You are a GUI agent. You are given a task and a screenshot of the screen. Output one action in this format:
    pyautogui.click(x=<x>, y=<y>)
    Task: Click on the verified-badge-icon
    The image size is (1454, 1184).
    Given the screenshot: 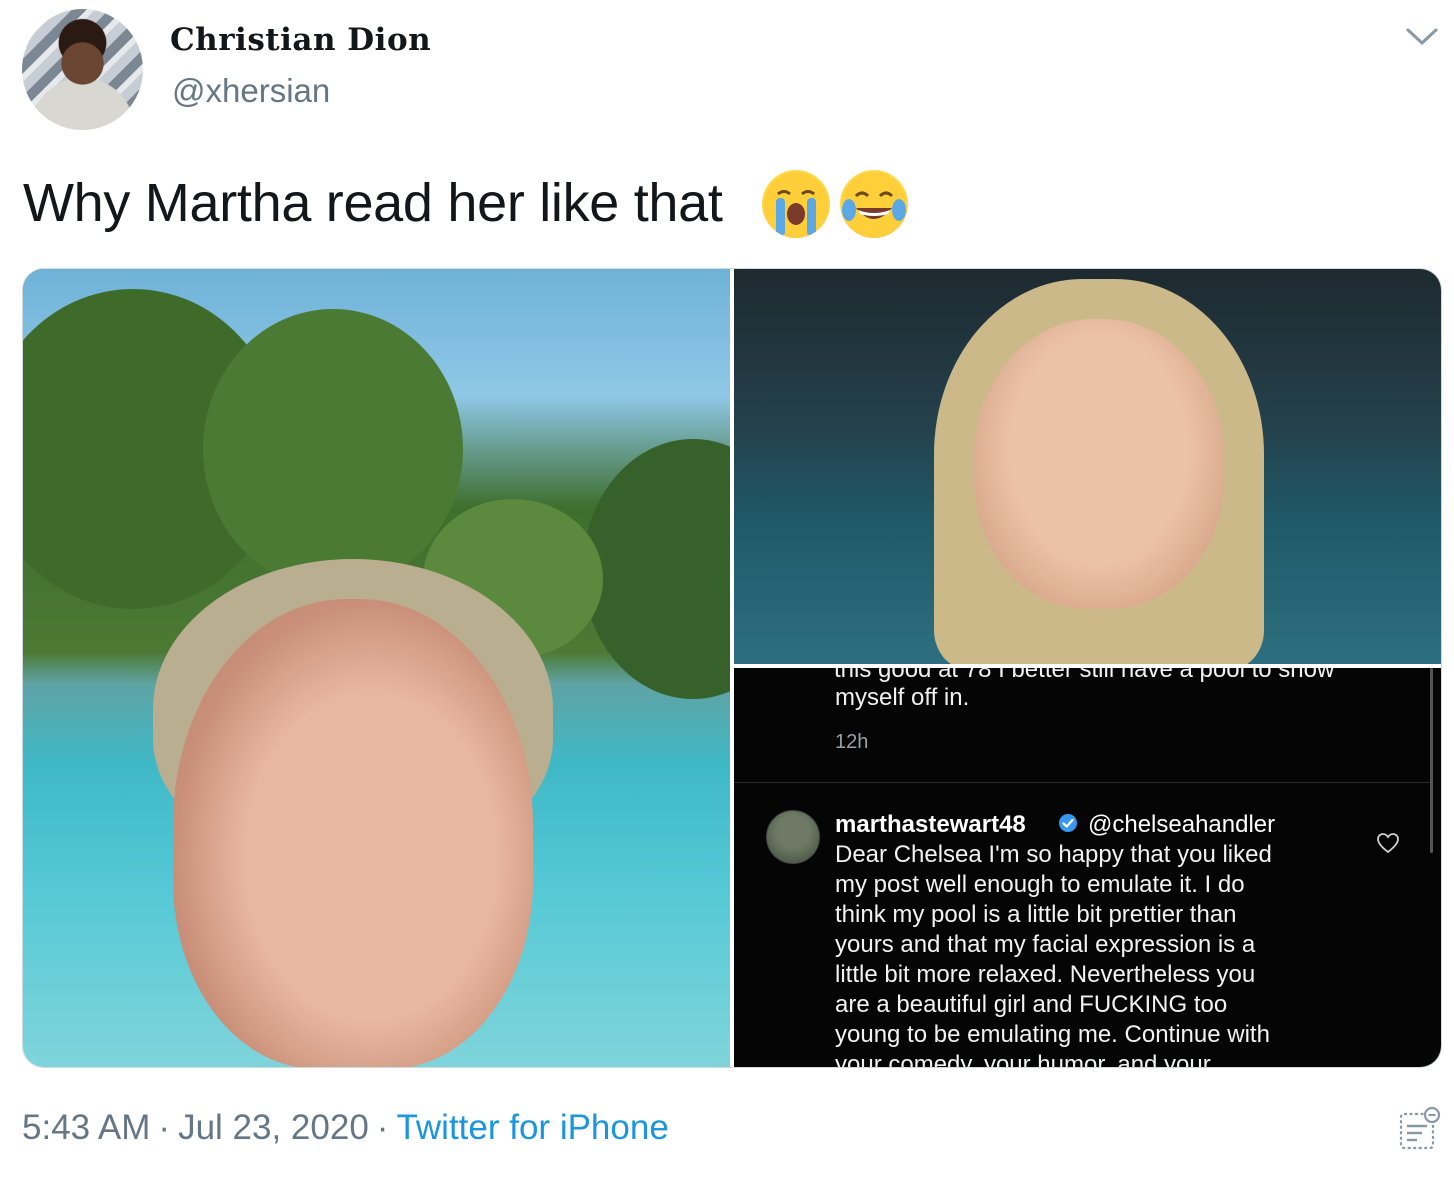 What is the action you would take?
    pyautogui.click(x=1068, y=823)
    